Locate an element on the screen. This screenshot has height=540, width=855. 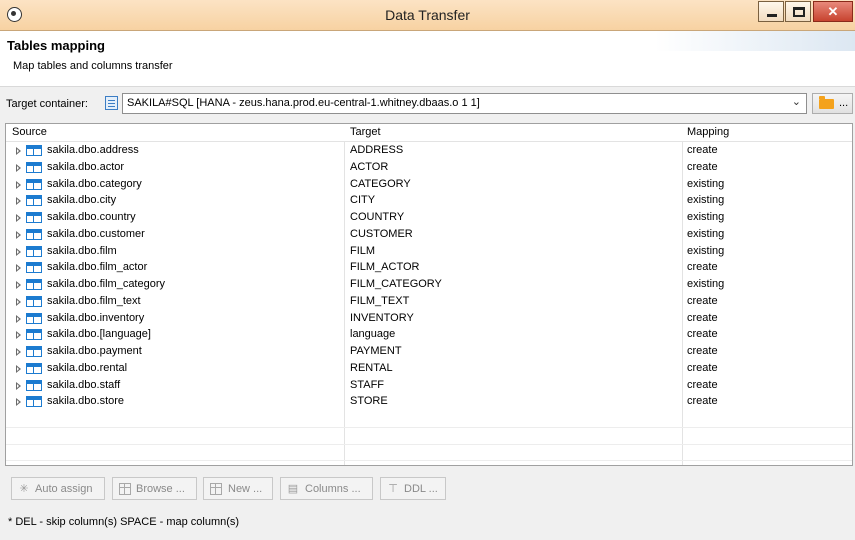
database-icon is located at coordinates (111, 103).